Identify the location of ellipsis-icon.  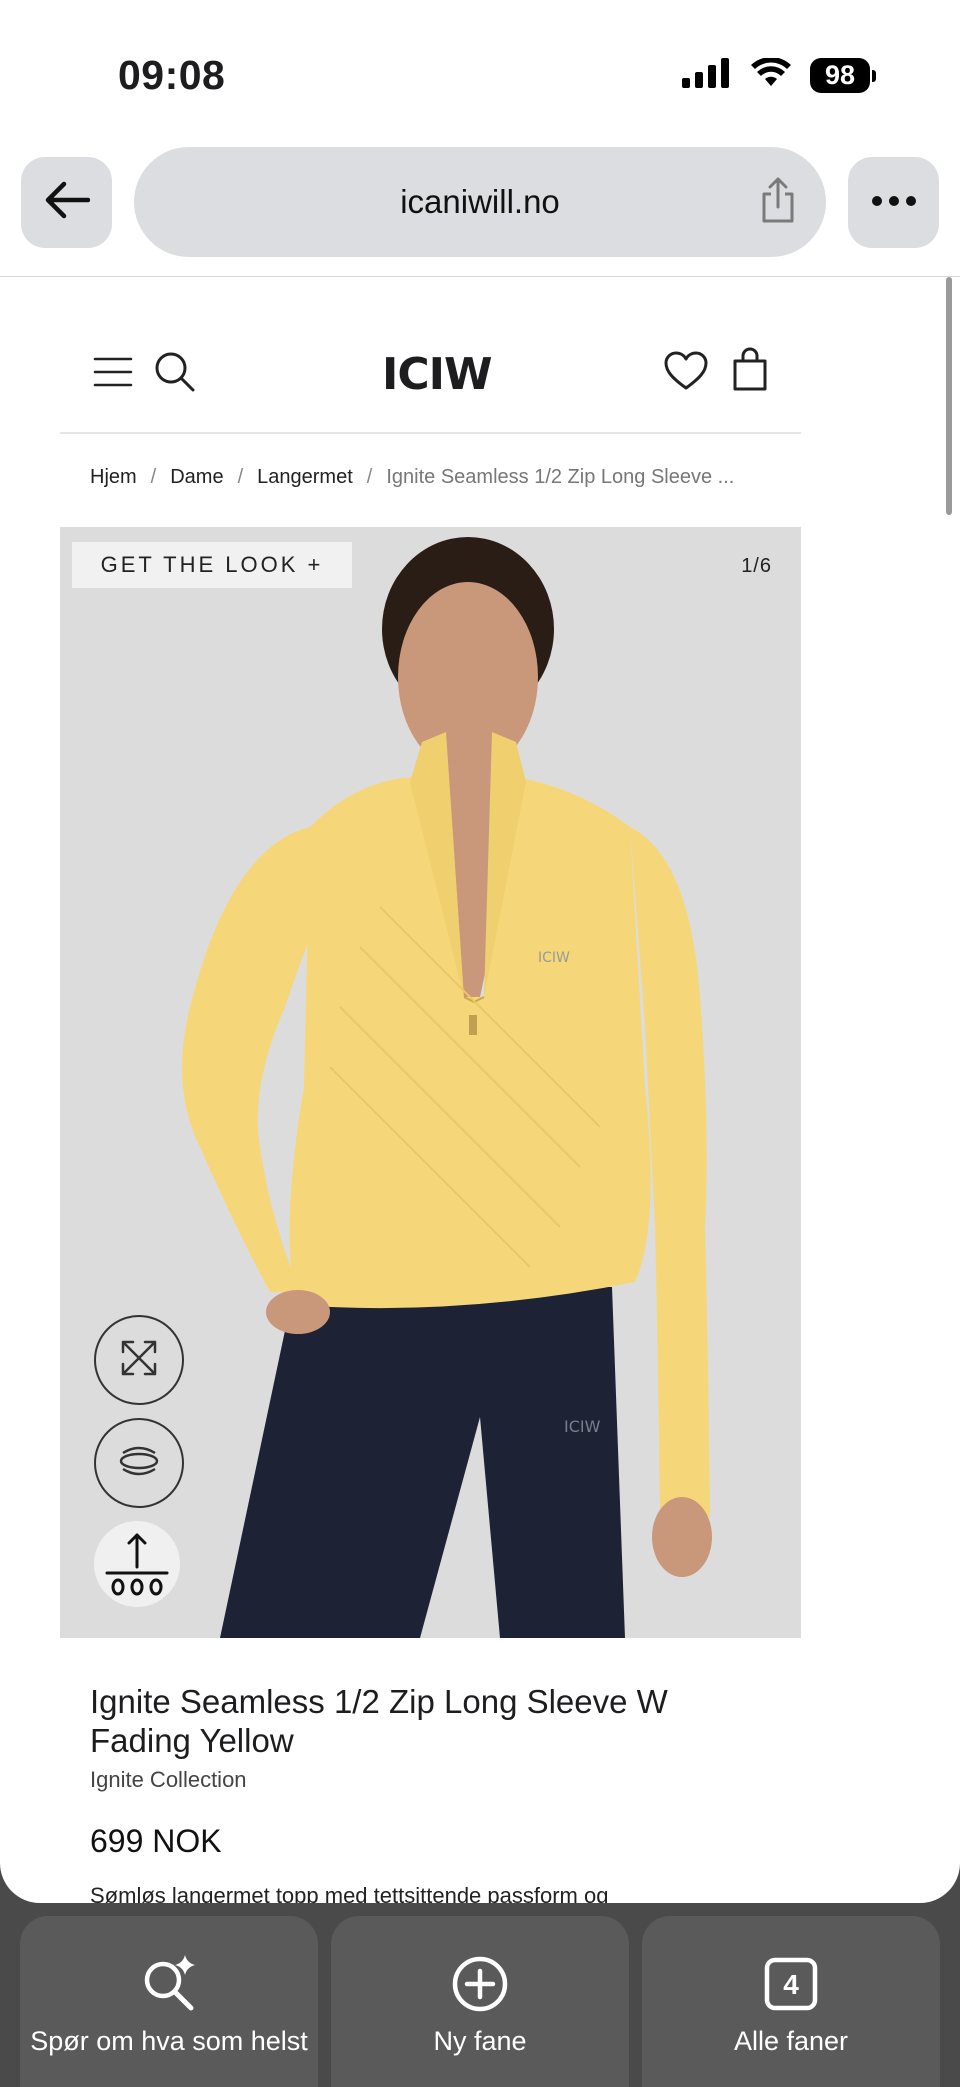
(894, 203).